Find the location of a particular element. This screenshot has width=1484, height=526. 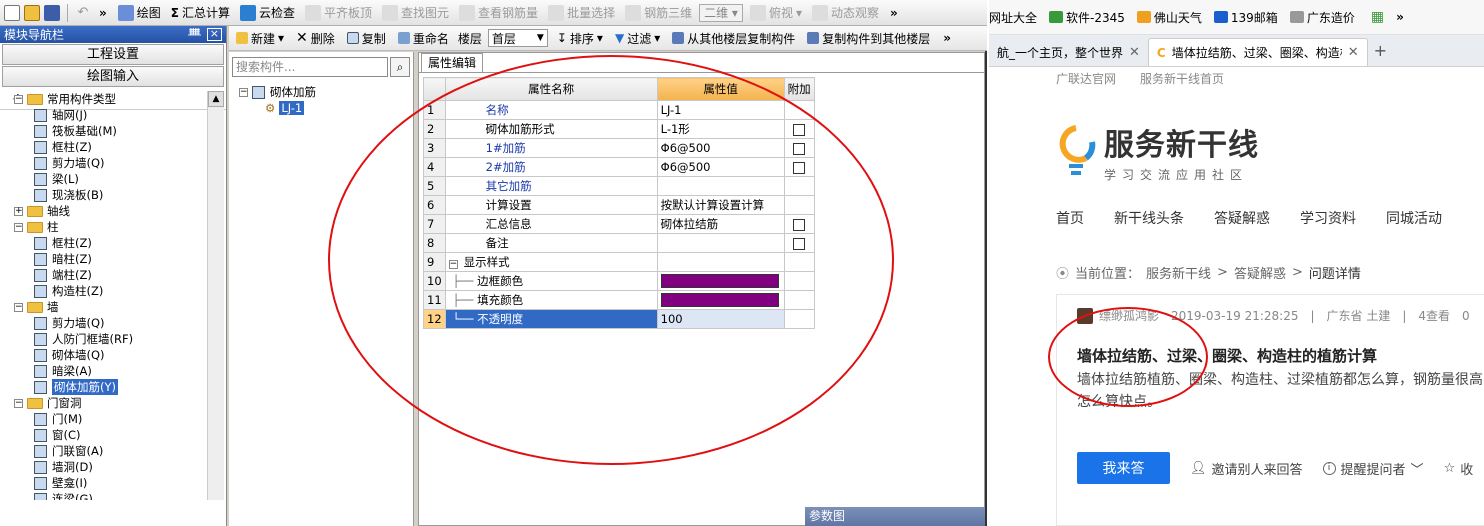

tree-item: 墙洞(D) is located at coordinates (105, 467).